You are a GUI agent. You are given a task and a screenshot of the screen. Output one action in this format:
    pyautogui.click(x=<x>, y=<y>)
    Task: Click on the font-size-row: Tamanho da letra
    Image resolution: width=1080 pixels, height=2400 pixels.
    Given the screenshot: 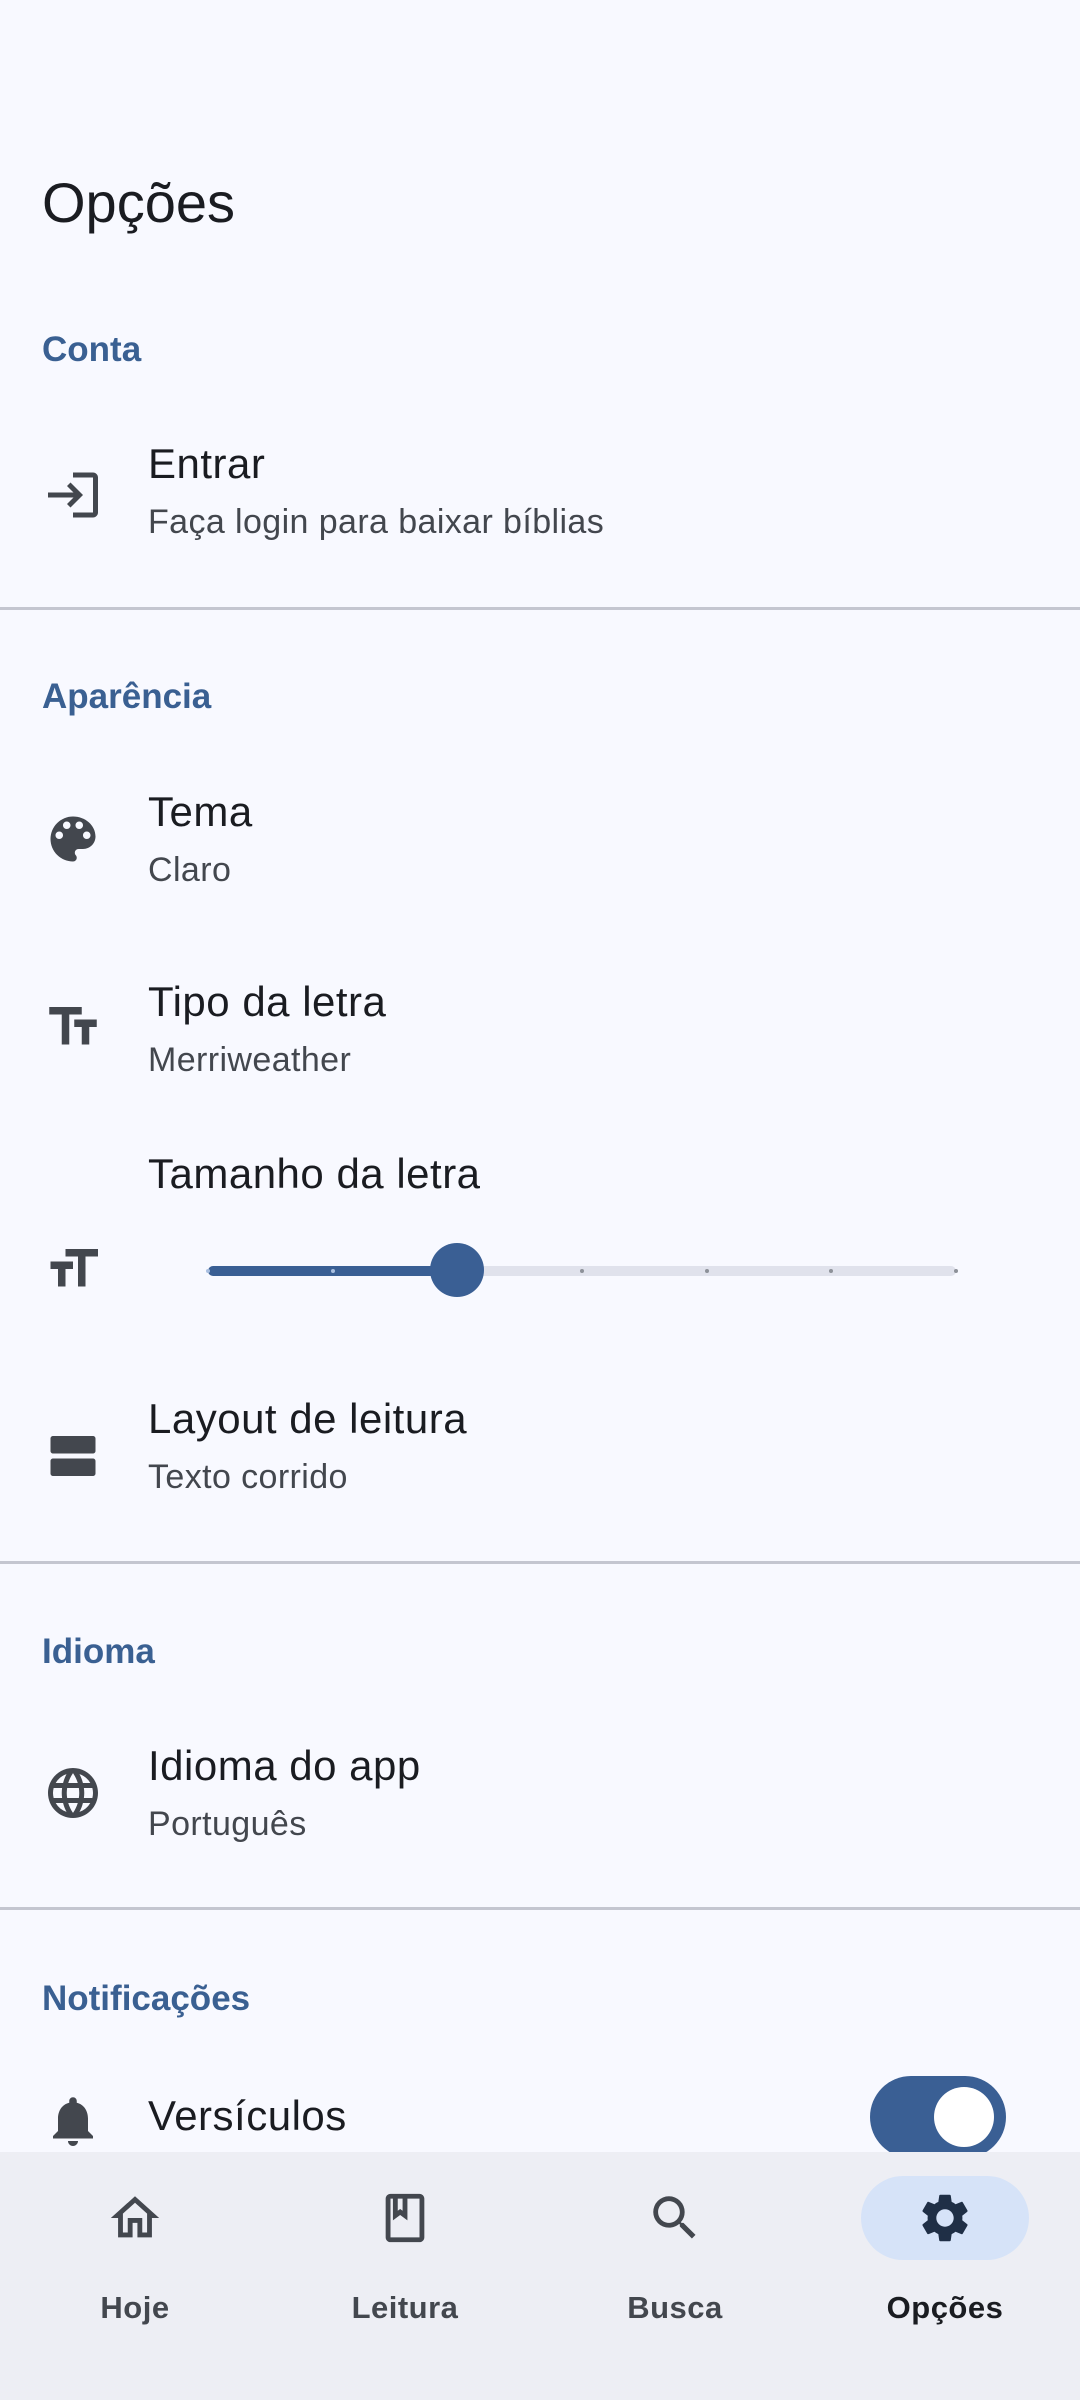 What is the action you would take?
    pyautogui.click(x=540, y=1230)
    